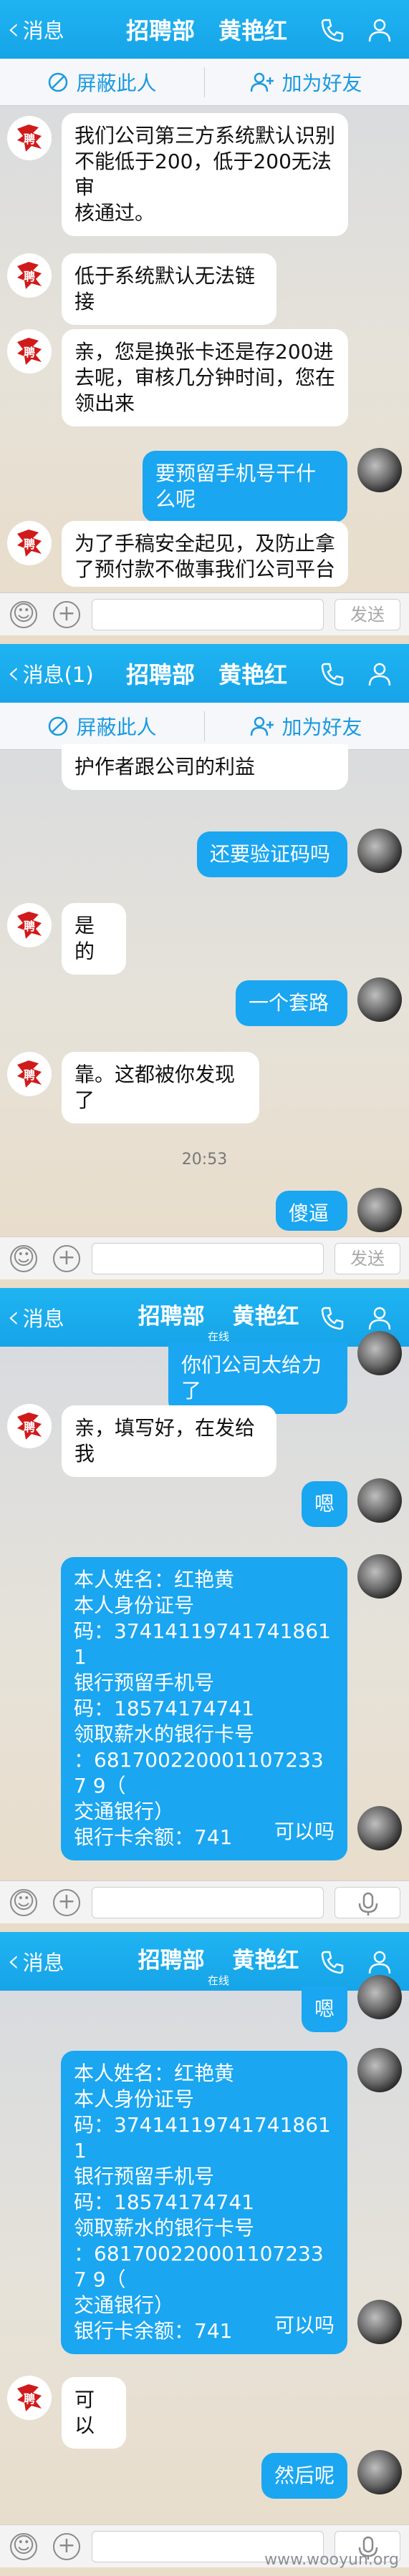 This screenshot has height=2576, width=409. What do you see at coordinates (204, 673) in the screenshot?
I see `title-bar: ‹ 消息(1) 招聘部 黄艳红` at bounding box center [204, 673].